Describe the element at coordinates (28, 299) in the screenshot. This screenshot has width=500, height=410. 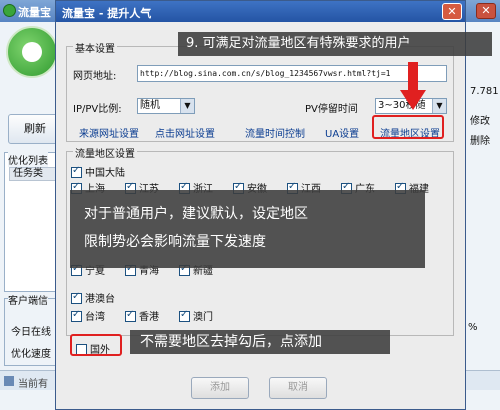
I see `client-info-title: 客户端信` at that location.